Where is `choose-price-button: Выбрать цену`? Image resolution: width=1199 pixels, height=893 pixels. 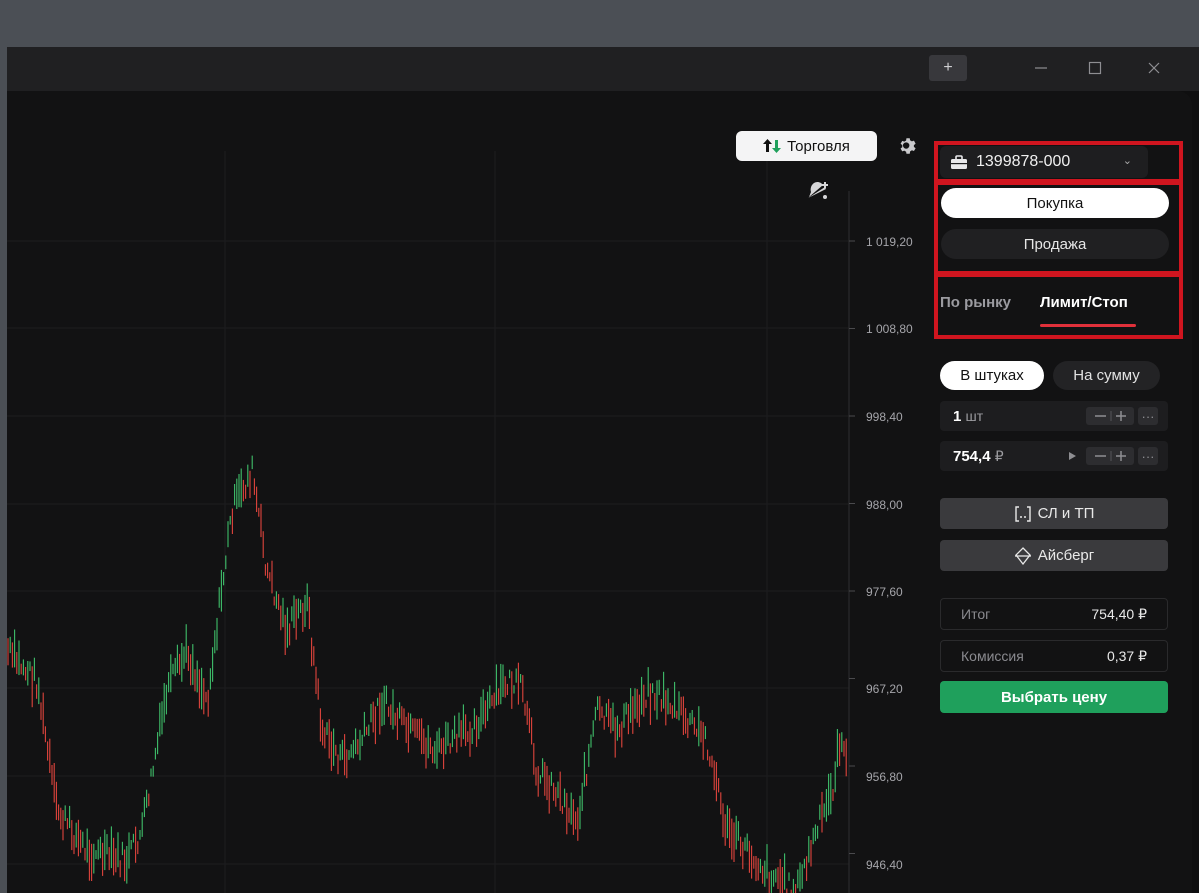
choose-price-button: Выбрать цену is located at coordinates (1054, 697).